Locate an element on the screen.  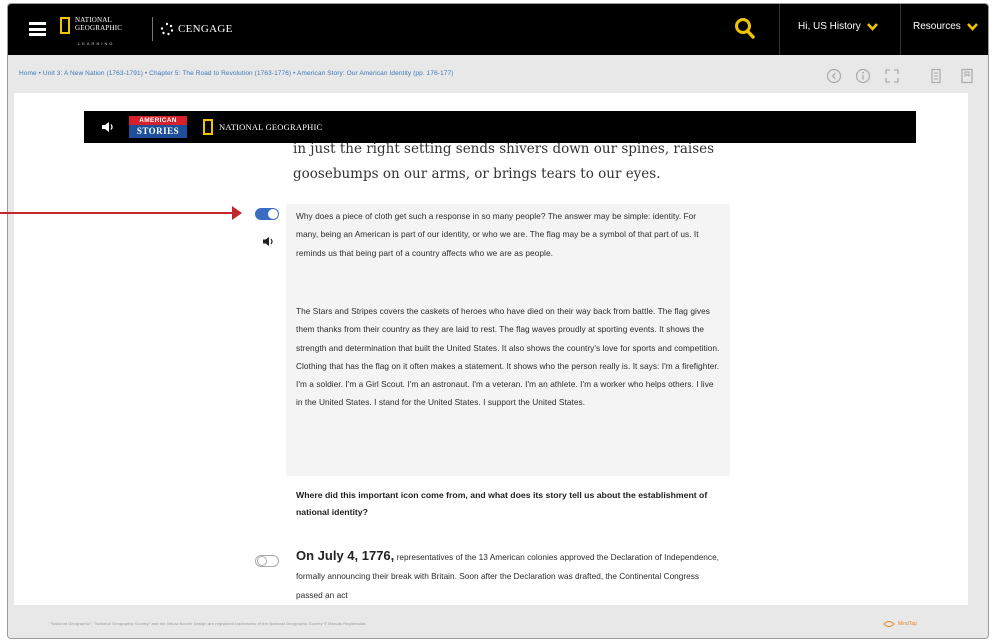
fullscreen-icon is located at coordinates (892, 76).